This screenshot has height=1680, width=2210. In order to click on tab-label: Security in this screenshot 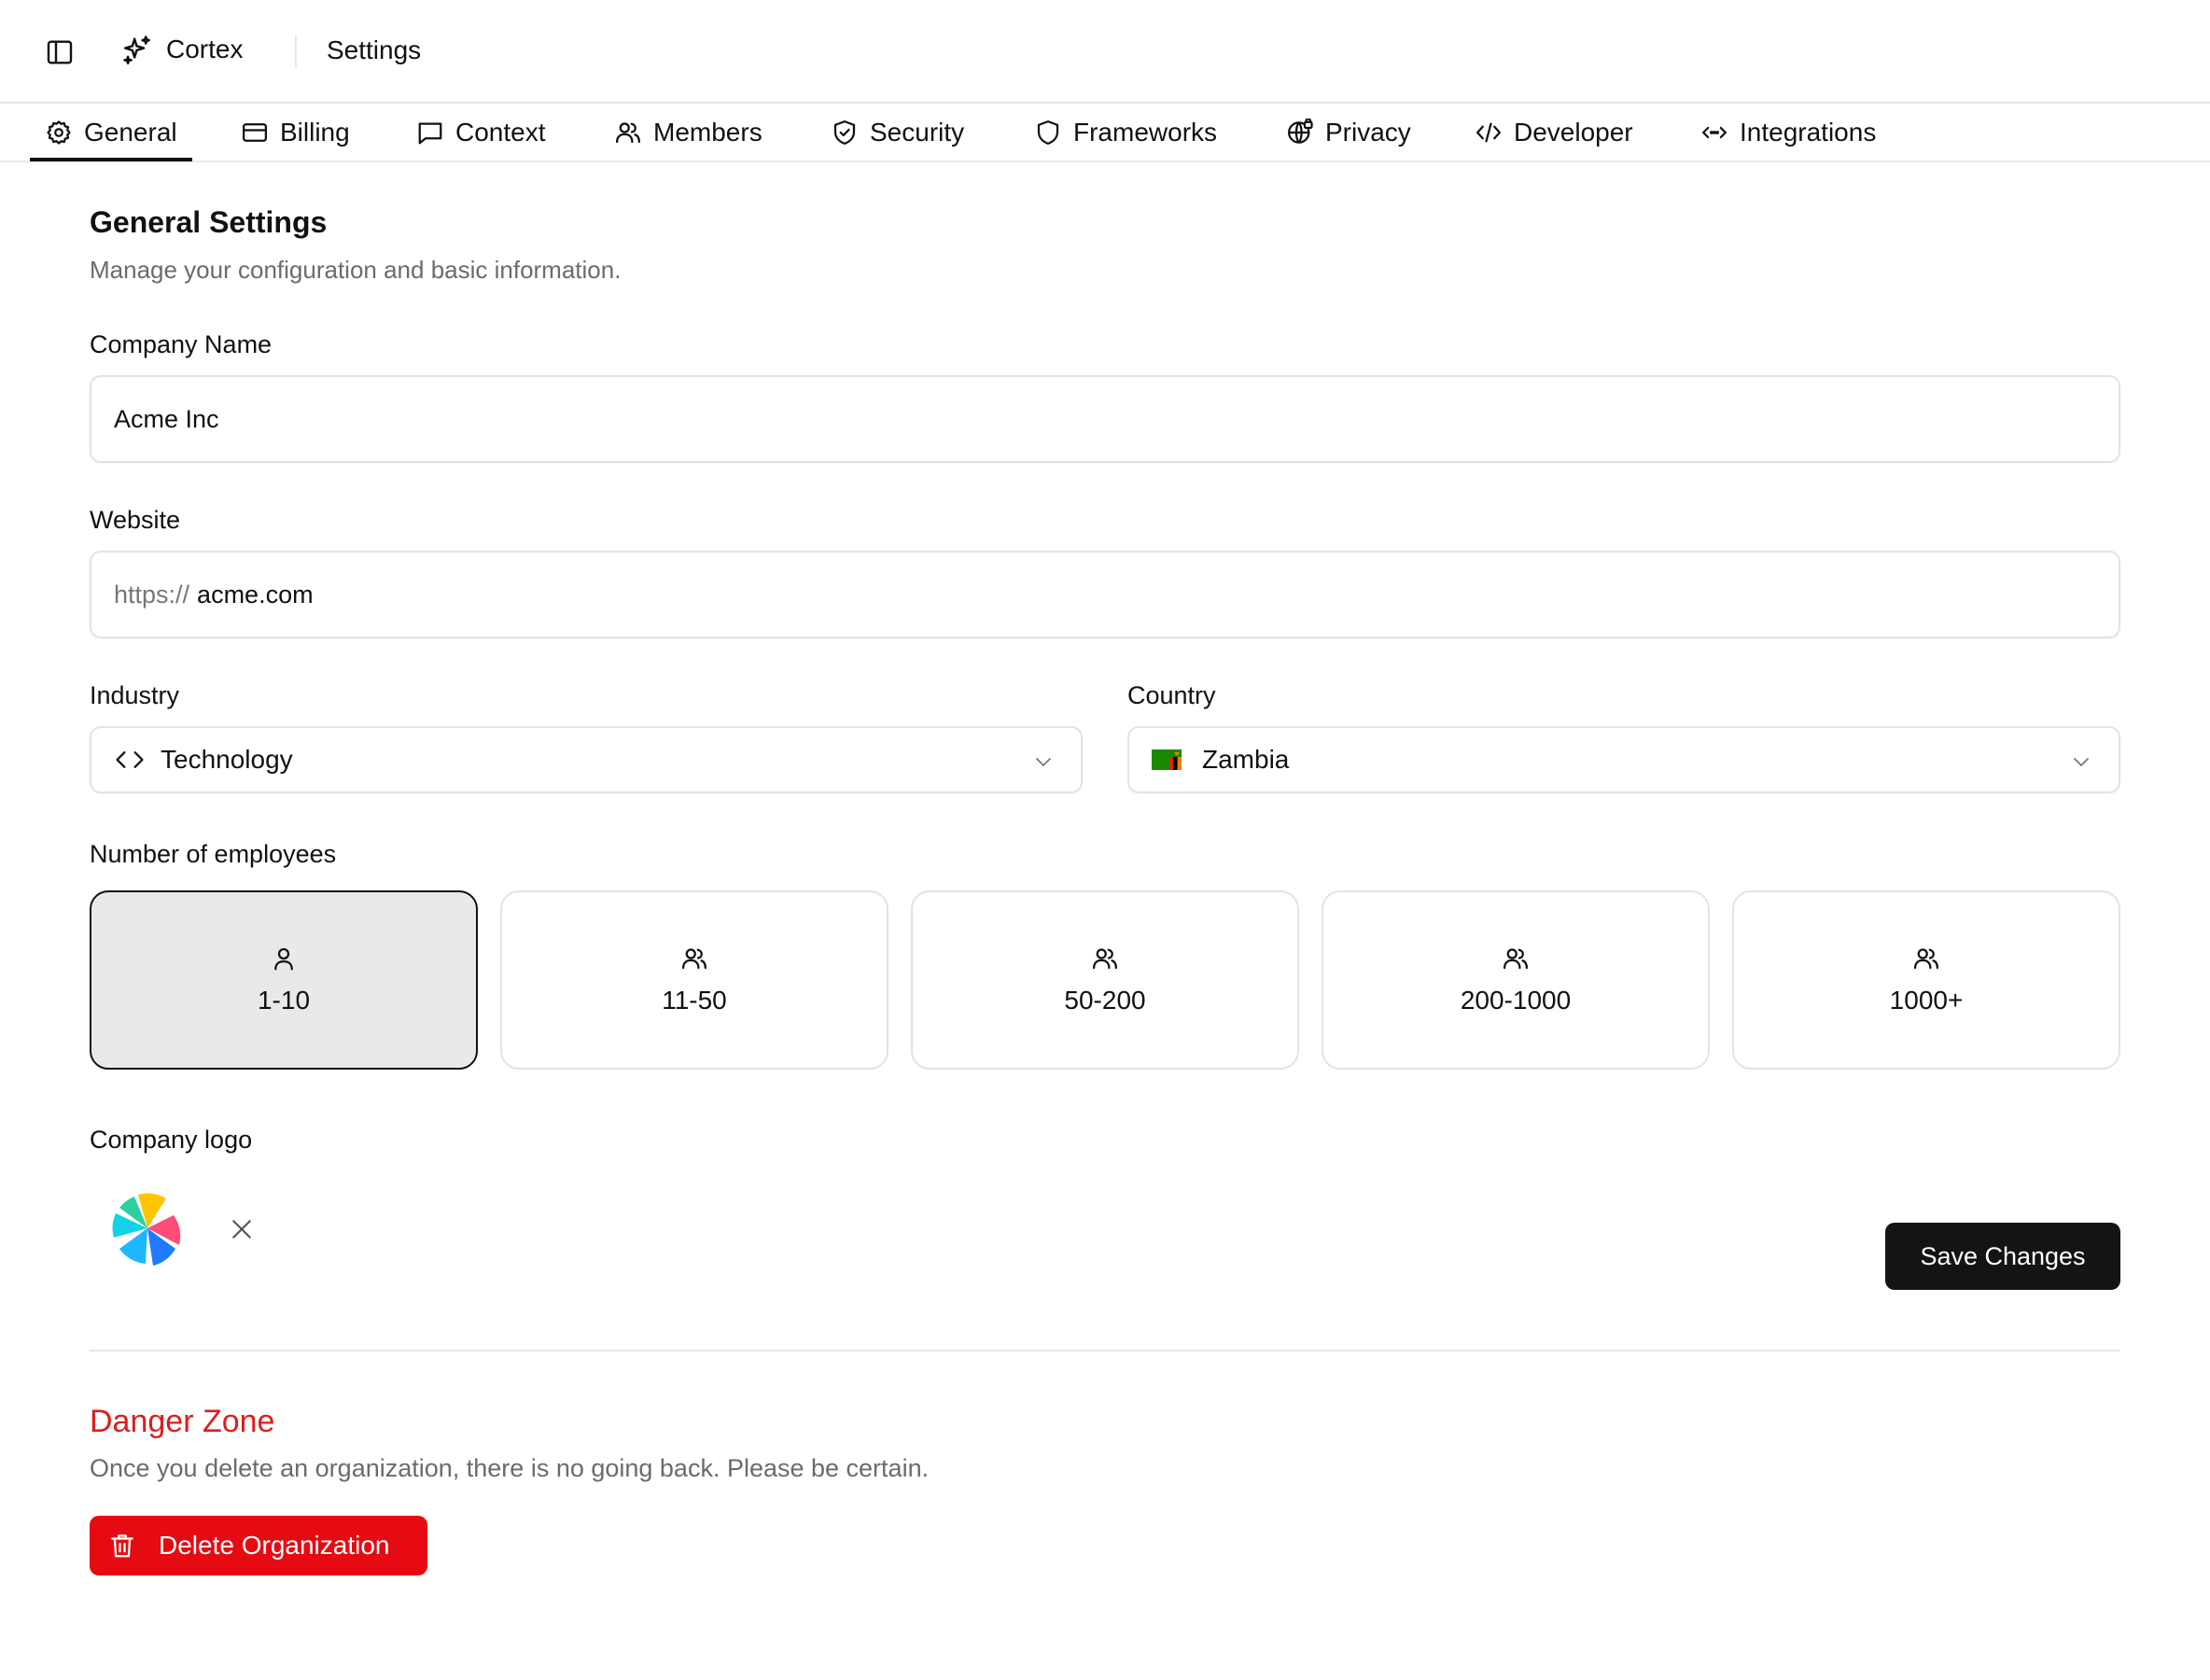, I will do `click(917, 132)`.